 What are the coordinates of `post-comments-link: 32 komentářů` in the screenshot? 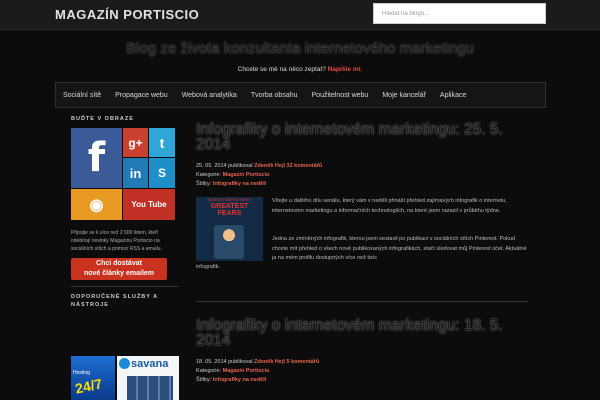 It's located at (305, 166).